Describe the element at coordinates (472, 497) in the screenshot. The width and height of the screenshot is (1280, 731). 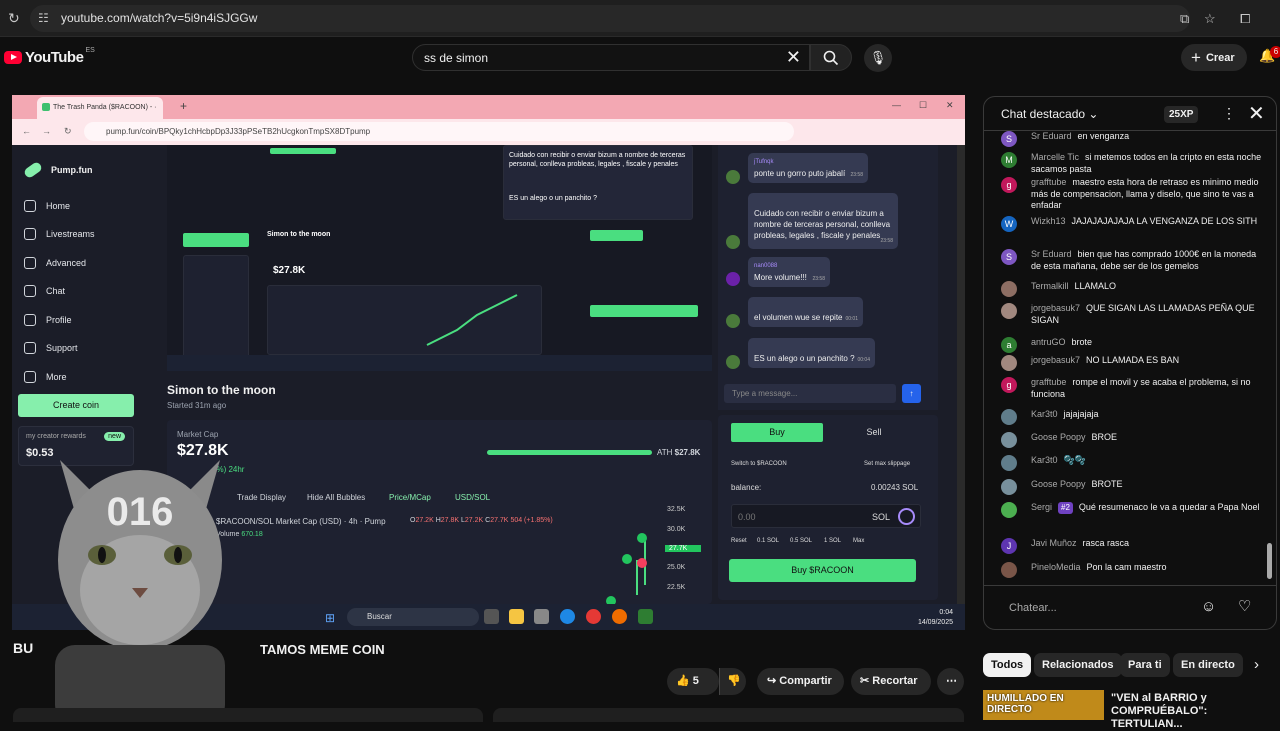
I see `tool-usd-sol: USD/SOL` at that location.